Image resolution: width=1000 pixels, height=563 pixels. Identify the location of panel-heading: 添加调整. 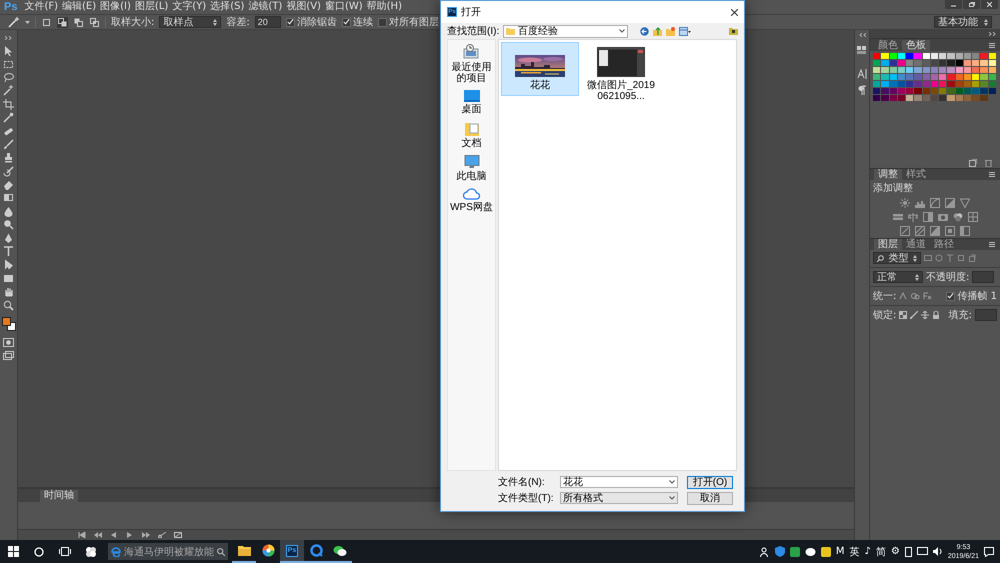
(893, 188).